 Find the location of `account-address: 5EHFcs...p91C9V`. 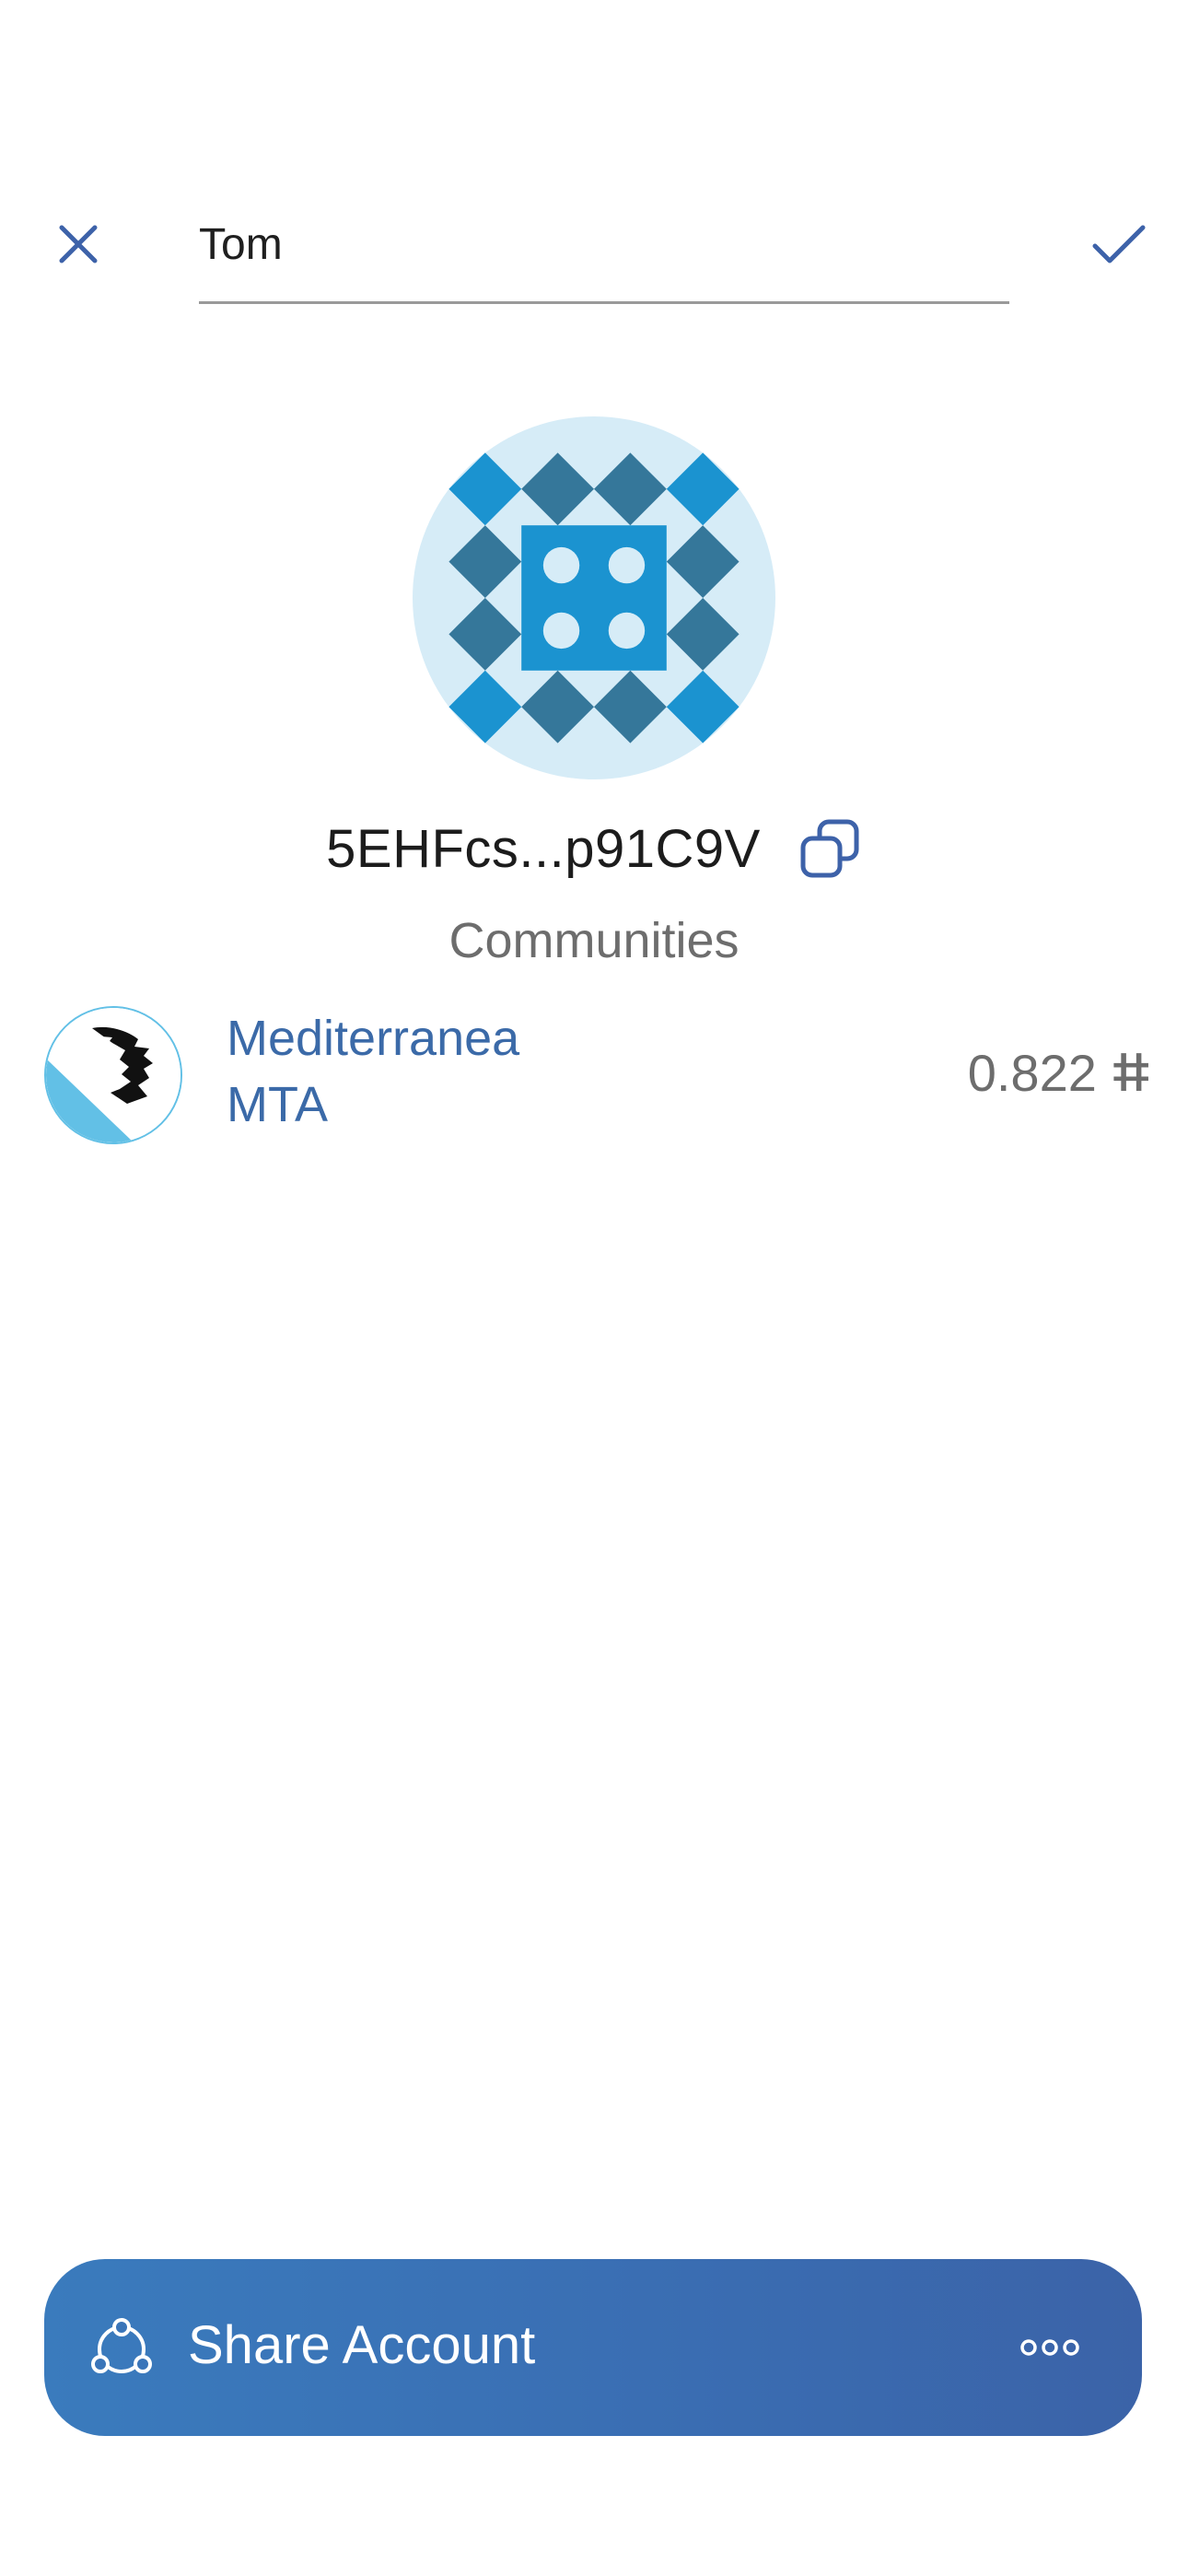

account-address: 5EHFcs...p91C9V is located at coordinates (543, 848).